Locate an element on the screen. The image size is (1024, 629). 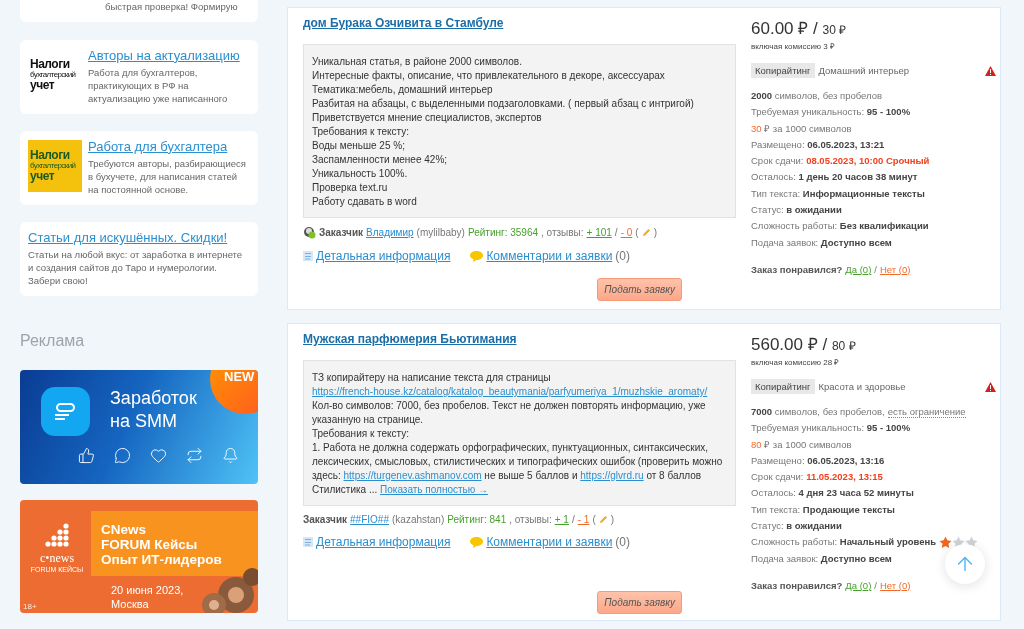
character-count: 7000 символов, без пробелов, is located at coordinates (818, 412).